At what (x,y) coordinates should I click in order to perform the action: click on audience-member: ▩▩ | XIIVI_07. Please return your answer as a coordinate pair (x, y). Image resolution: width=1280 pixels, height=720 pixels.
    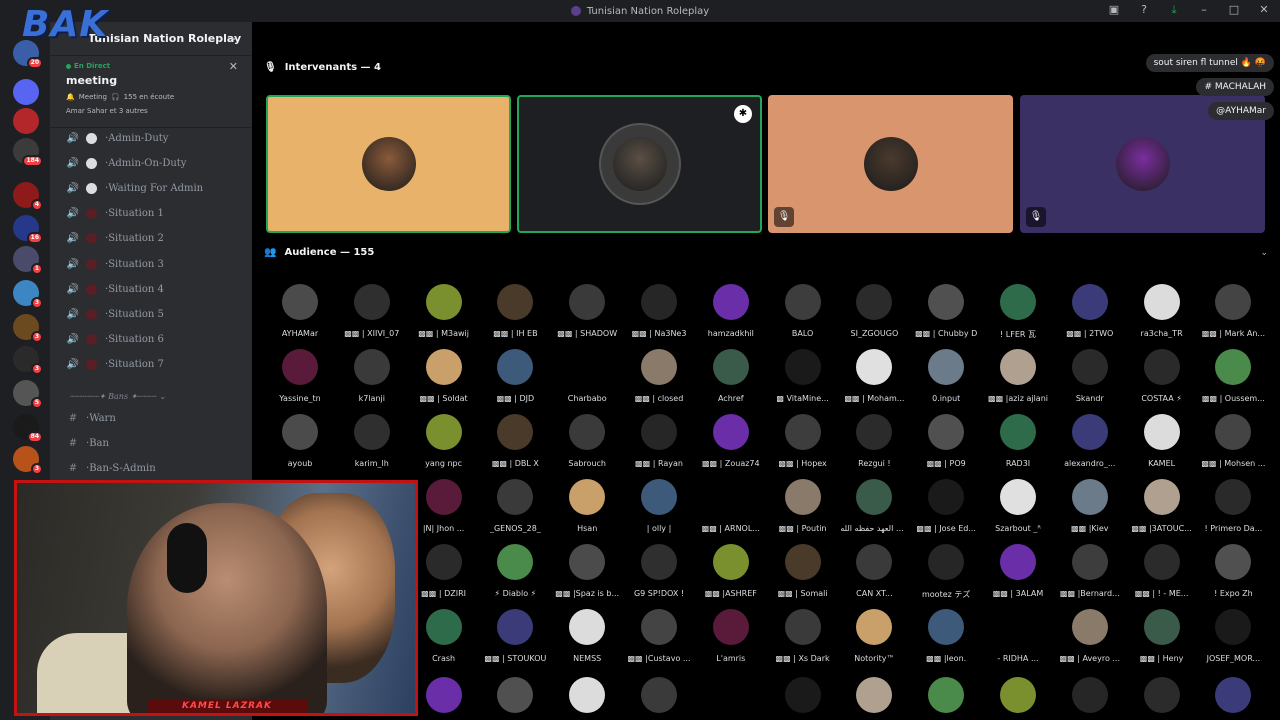
    Looking at the image, I should click on (372, 311).